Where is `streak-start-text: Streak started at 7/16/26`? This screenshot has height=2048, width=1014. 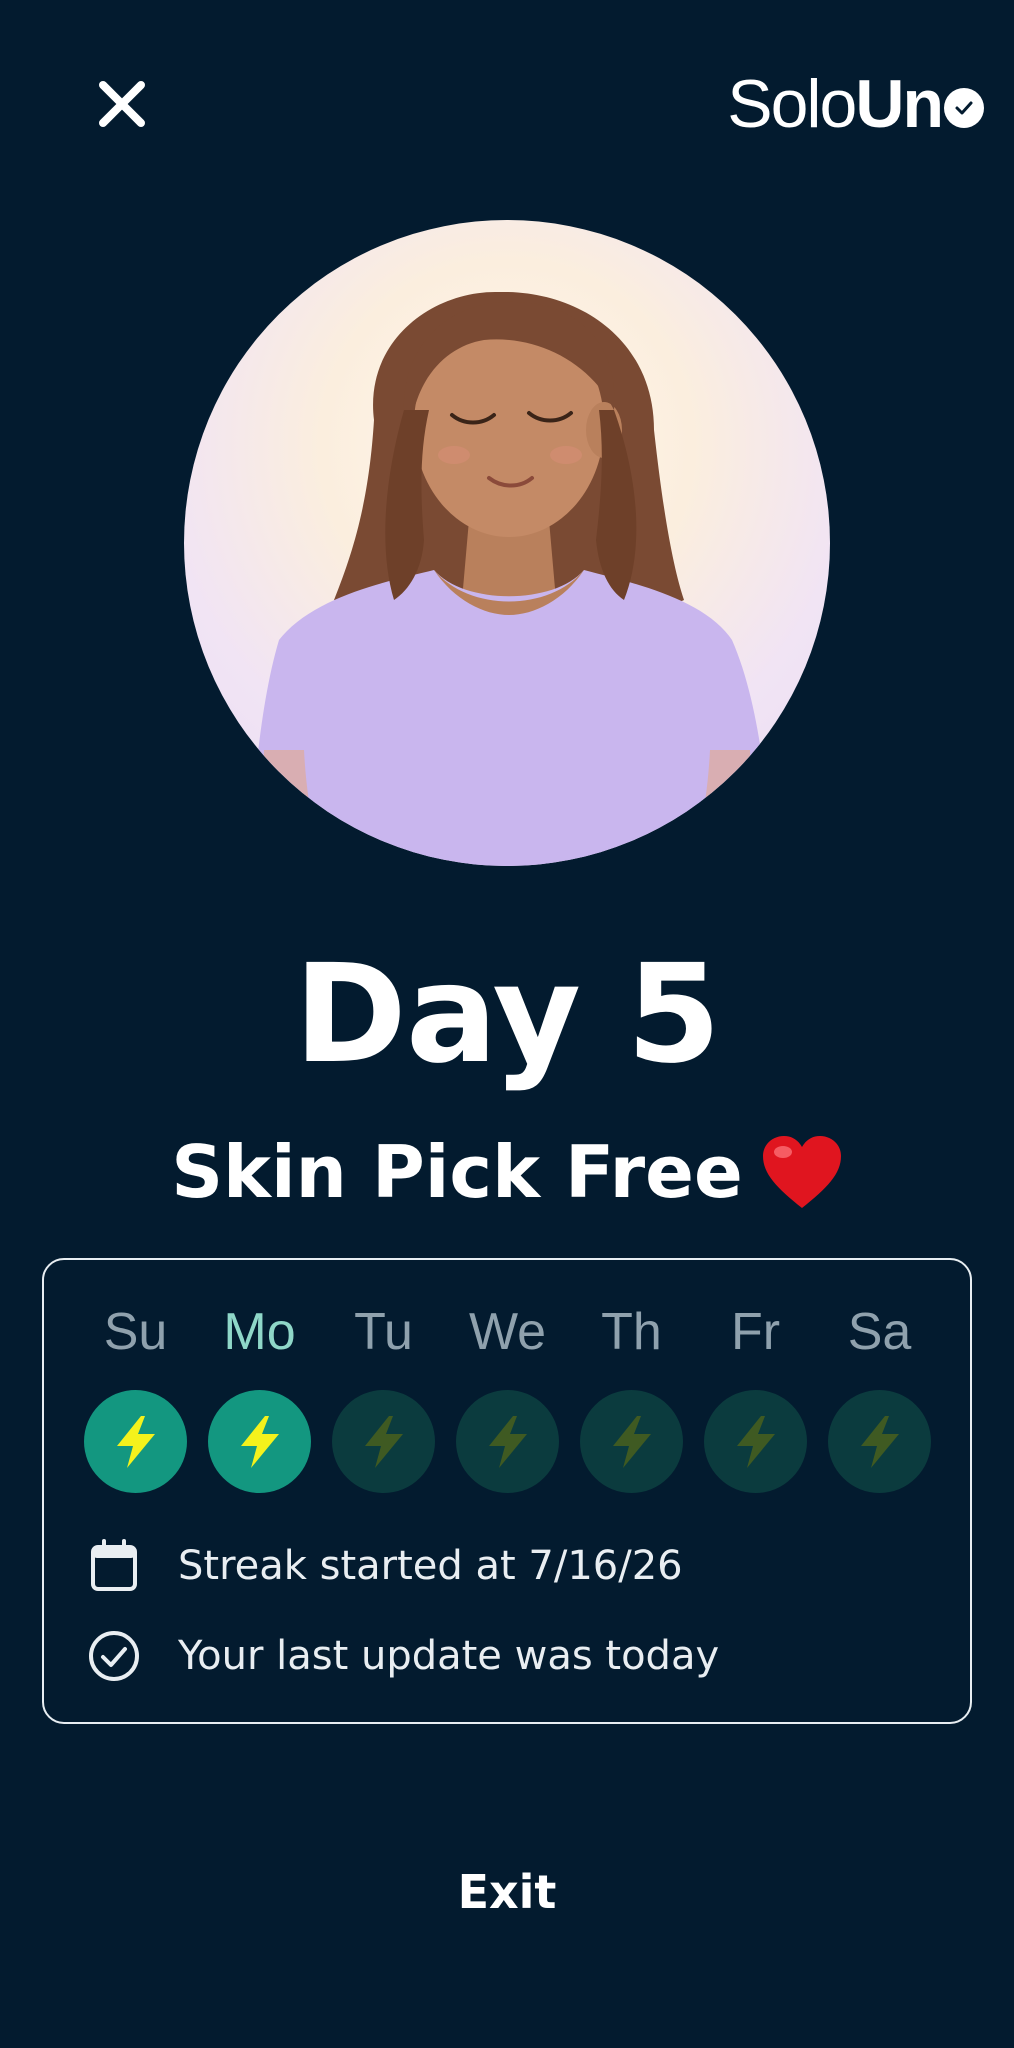 streak-start-text: Streak started at 7/16/26 is located at coordinates (430, 1566).